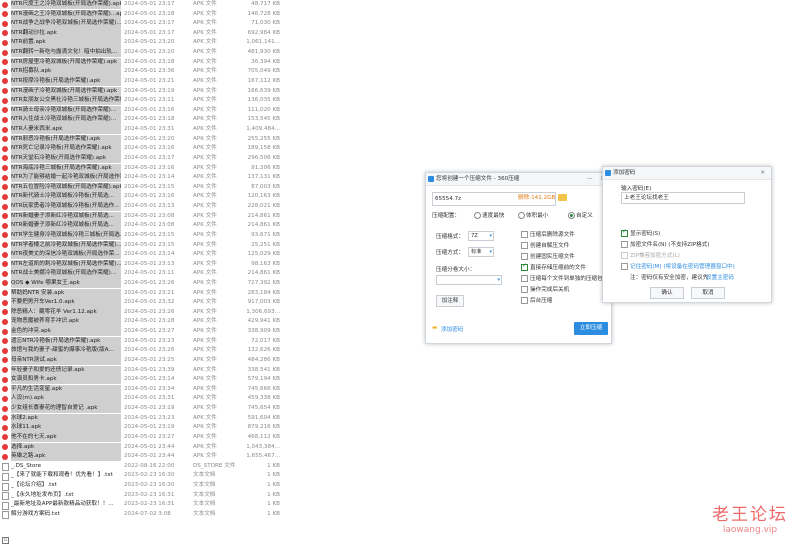 The height and width of the screenshot is (544, 800). What do you see at coordinates (66, 5) in the screenshot?
I see `file-name: NTR尺度王之冷艳双城板(开局选作荣耀).apk` at bounding box center [66, 5].